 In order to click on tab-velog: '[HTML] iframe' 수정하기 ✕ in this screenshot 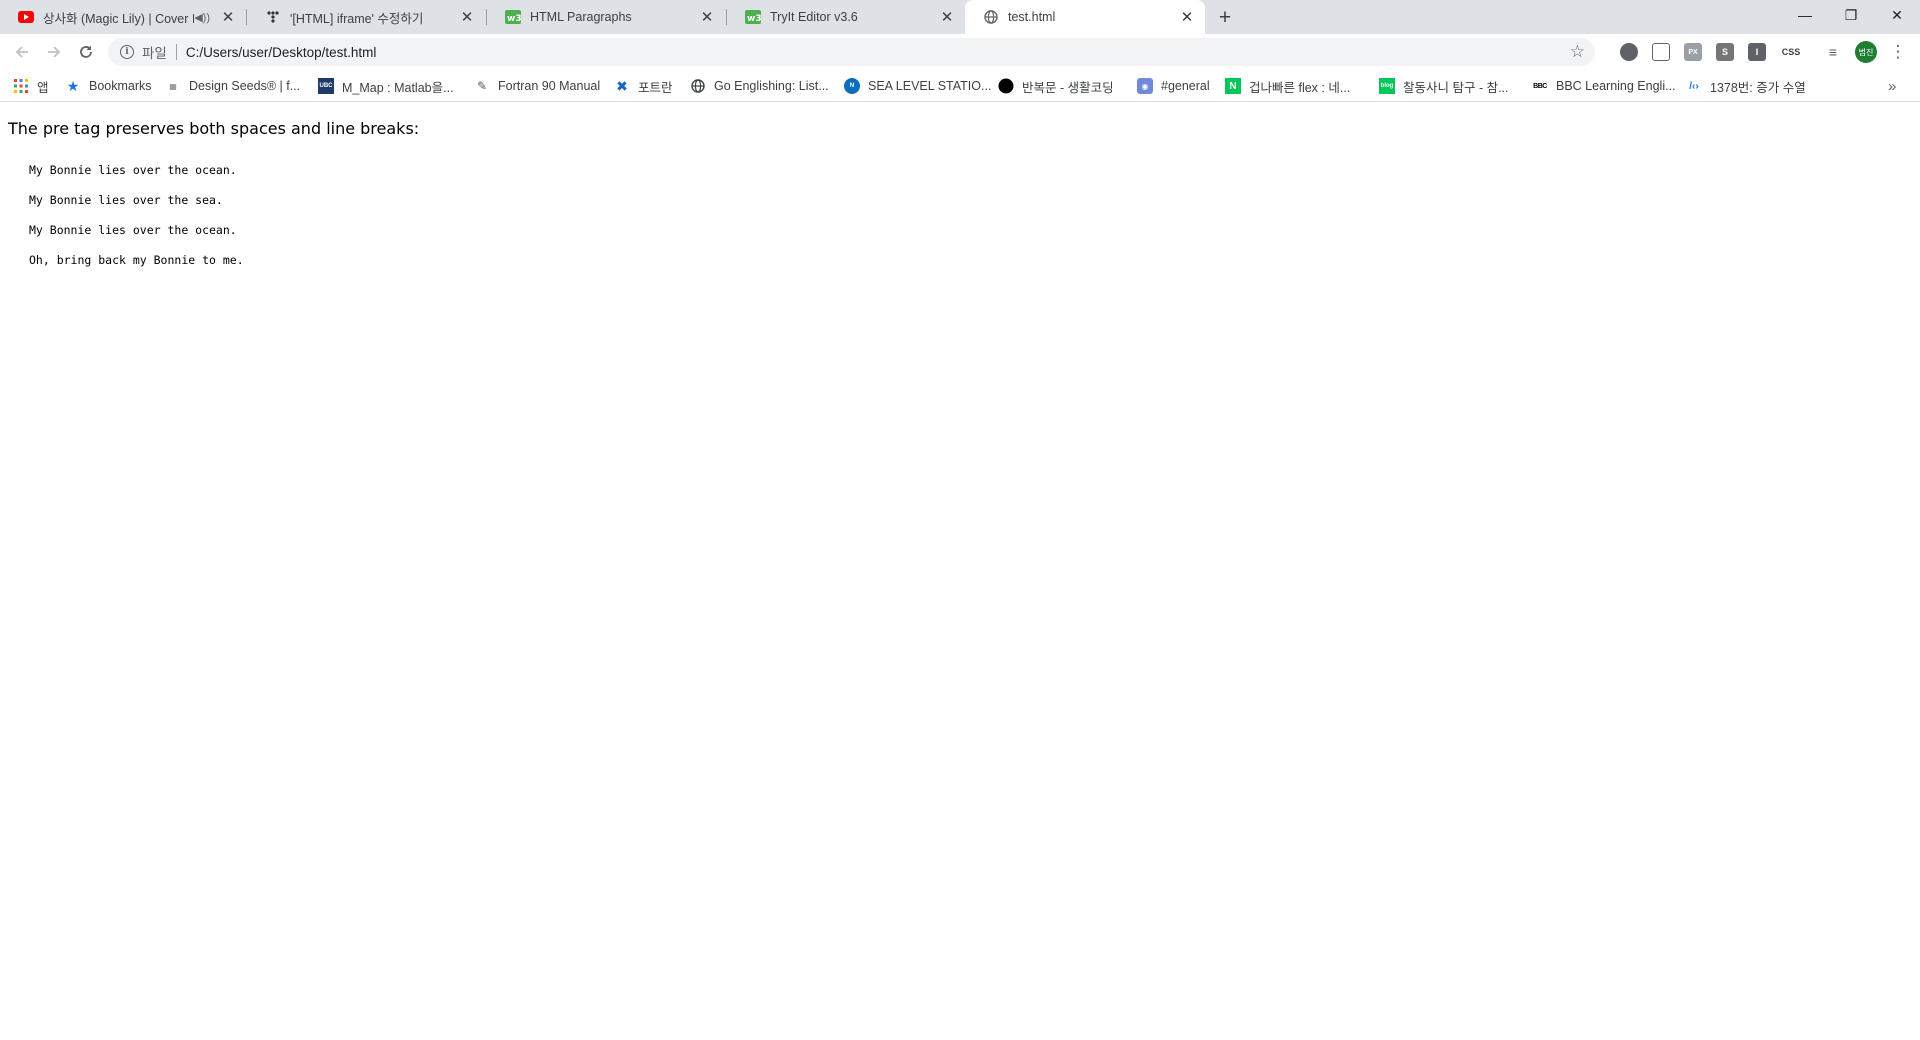, I will do `click(366, 17)`.